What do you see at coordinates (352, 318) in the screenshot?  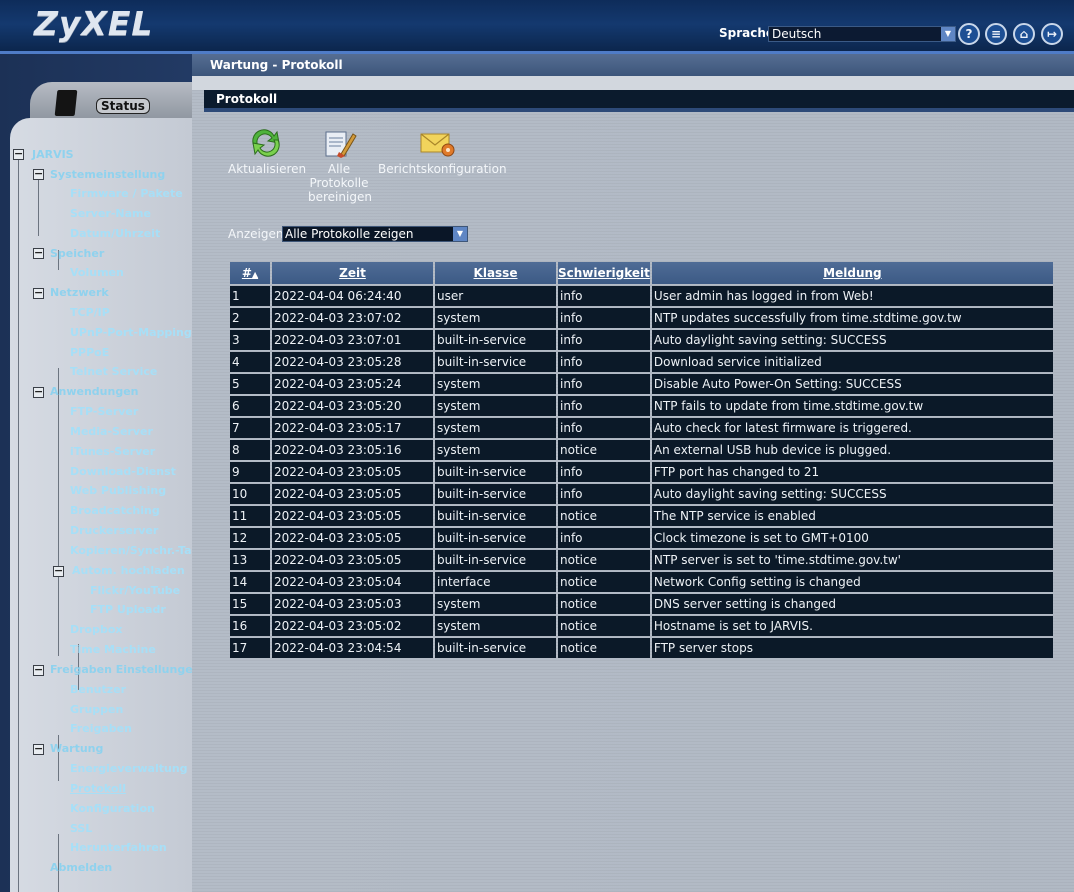 I see `cell-time: 2022-04-03 23:07:02` at bounding box center [352, 318].